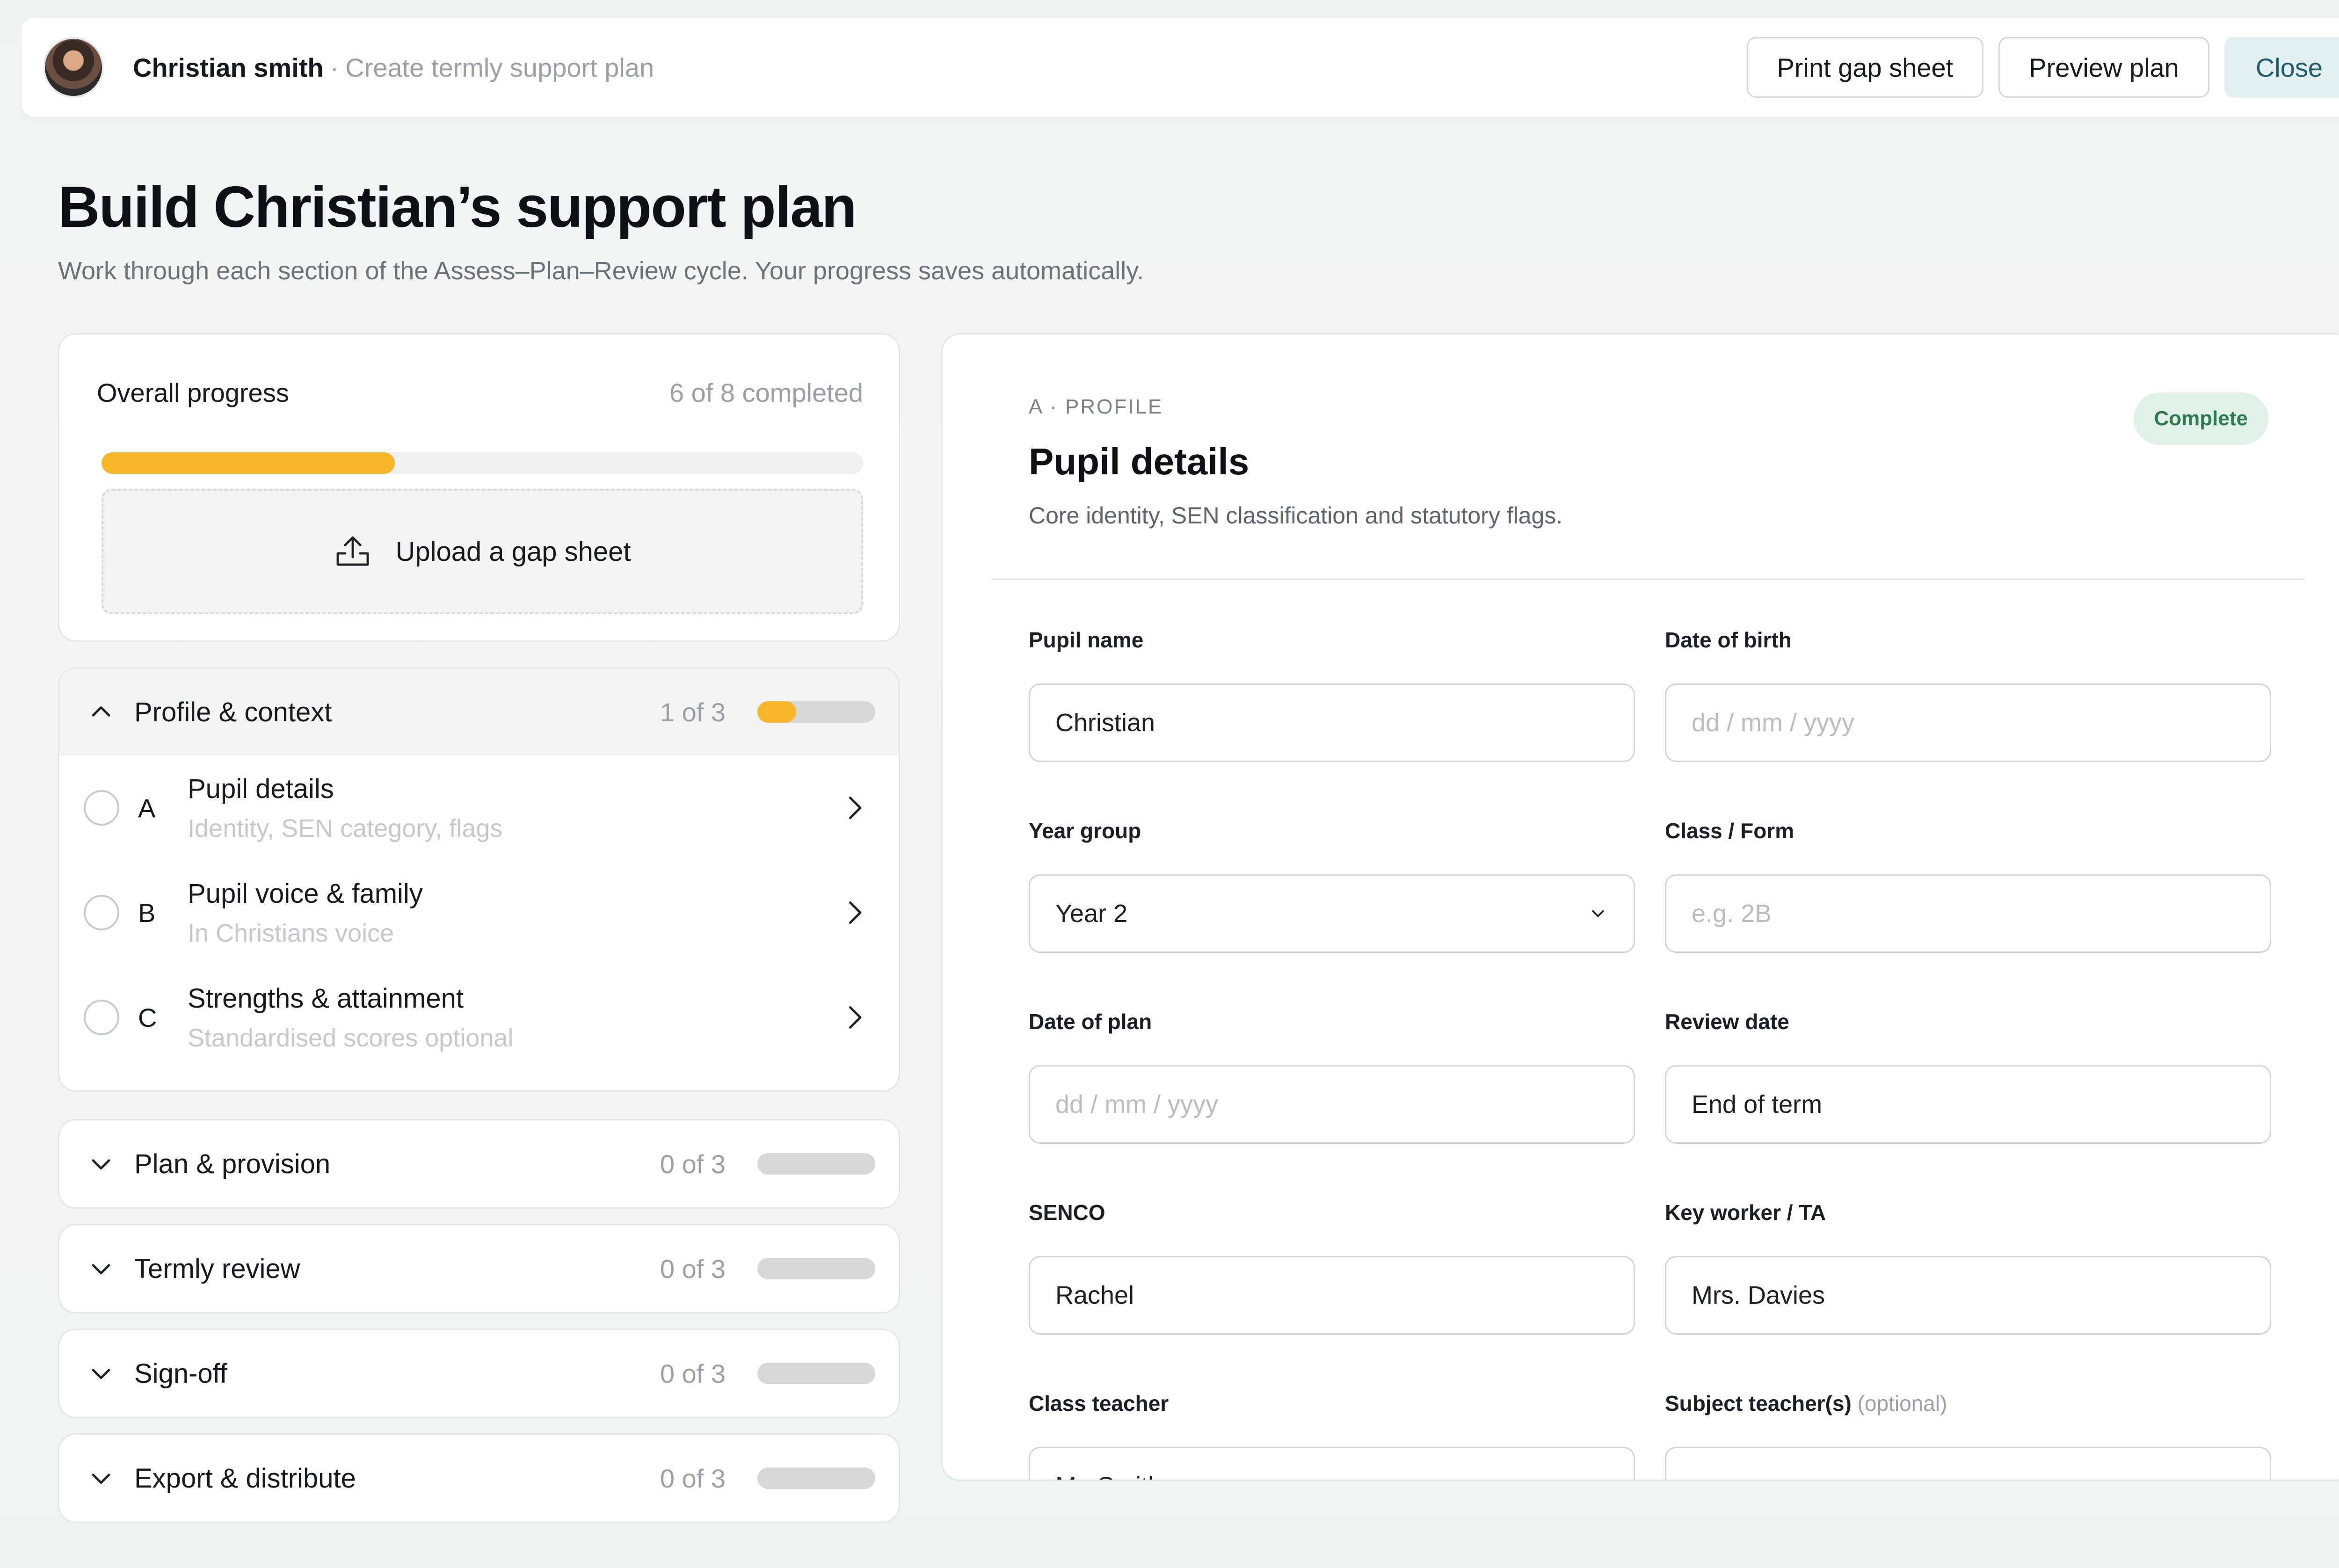 The width and height of the screenshot is (2339, 1568). I want to click on field-label: Class / Form, so click(1729, 831).